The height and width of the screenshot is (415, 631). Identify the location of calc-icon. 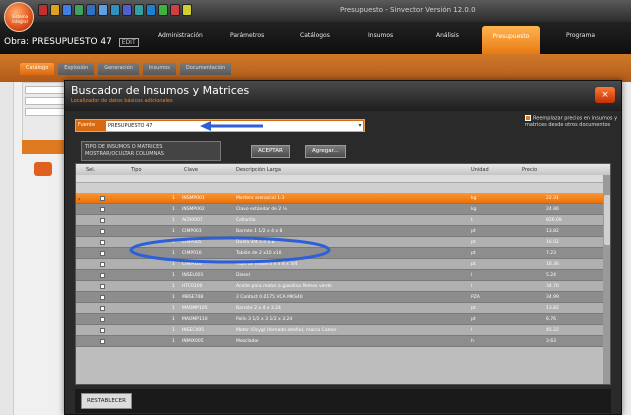
(139, 10).